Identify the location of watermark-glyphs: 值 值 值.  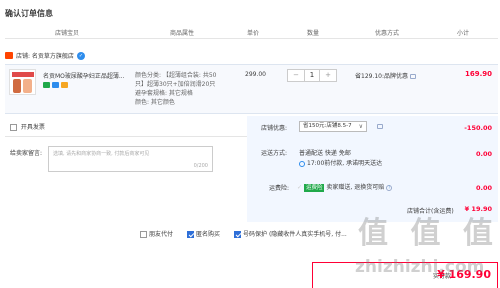
(428, 233).